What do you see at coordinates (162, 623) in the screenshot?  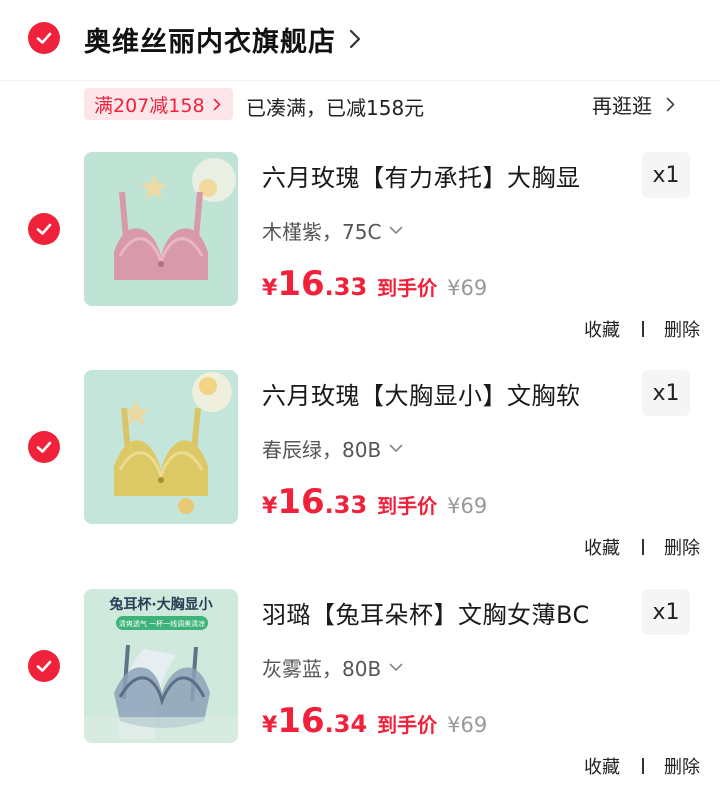 I see `image-subbanner-text: 清爽透气 一杯一线调美清凉` at bounding box center [162, 623].